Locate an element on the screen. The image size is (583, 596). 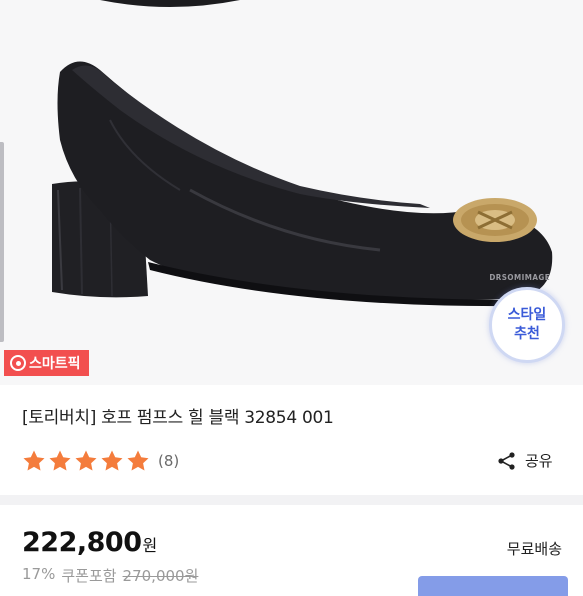
style-badge-line2: 추천 is located at coordinates (527, 334).